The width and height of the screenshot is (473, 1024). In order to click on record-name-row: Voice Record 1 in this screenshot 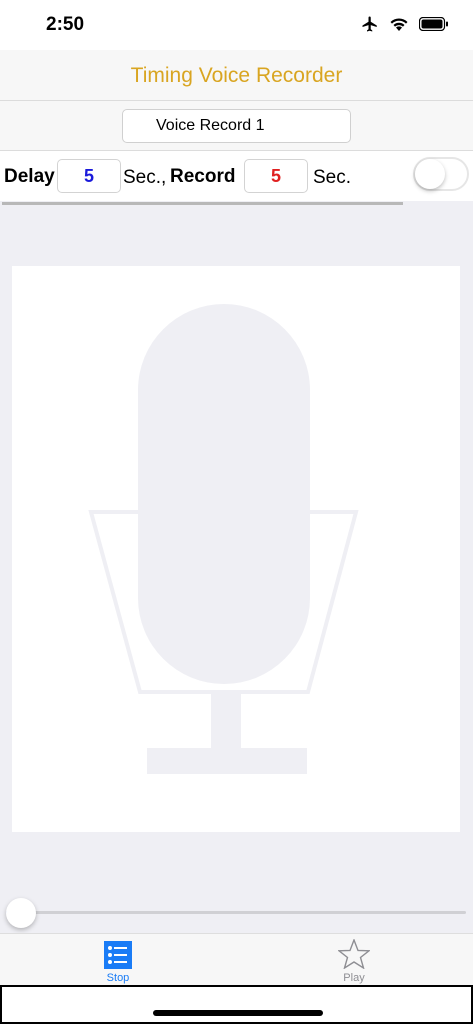, I will do `click(236, 126)`.